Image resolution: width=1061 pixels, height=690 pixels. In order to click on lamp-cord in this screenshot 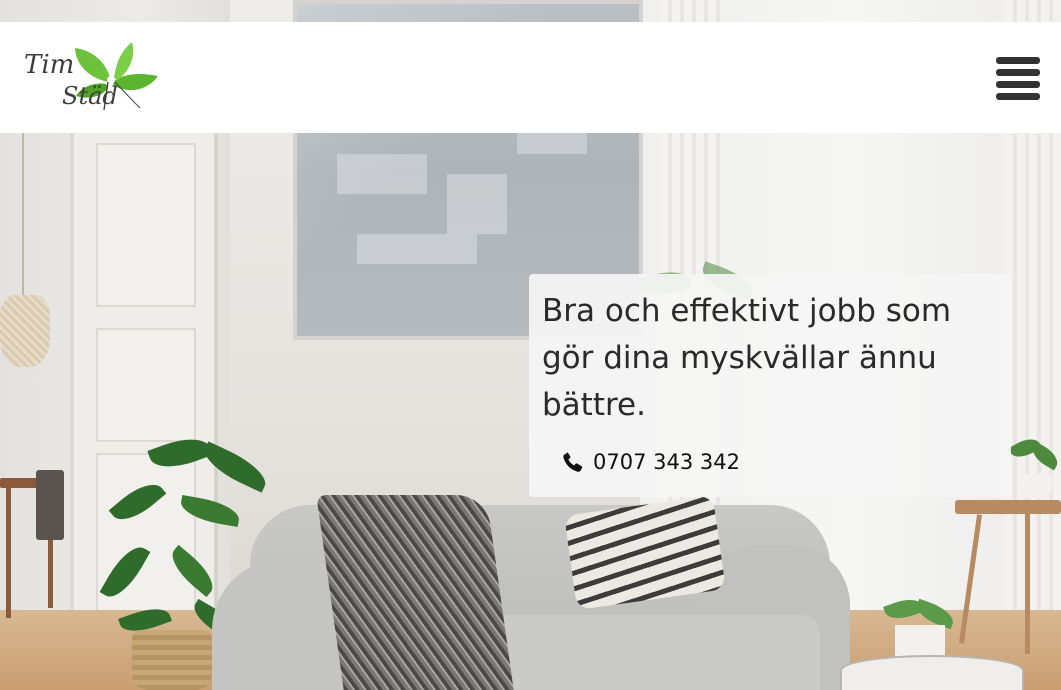, I will do `click(23, 214)`.